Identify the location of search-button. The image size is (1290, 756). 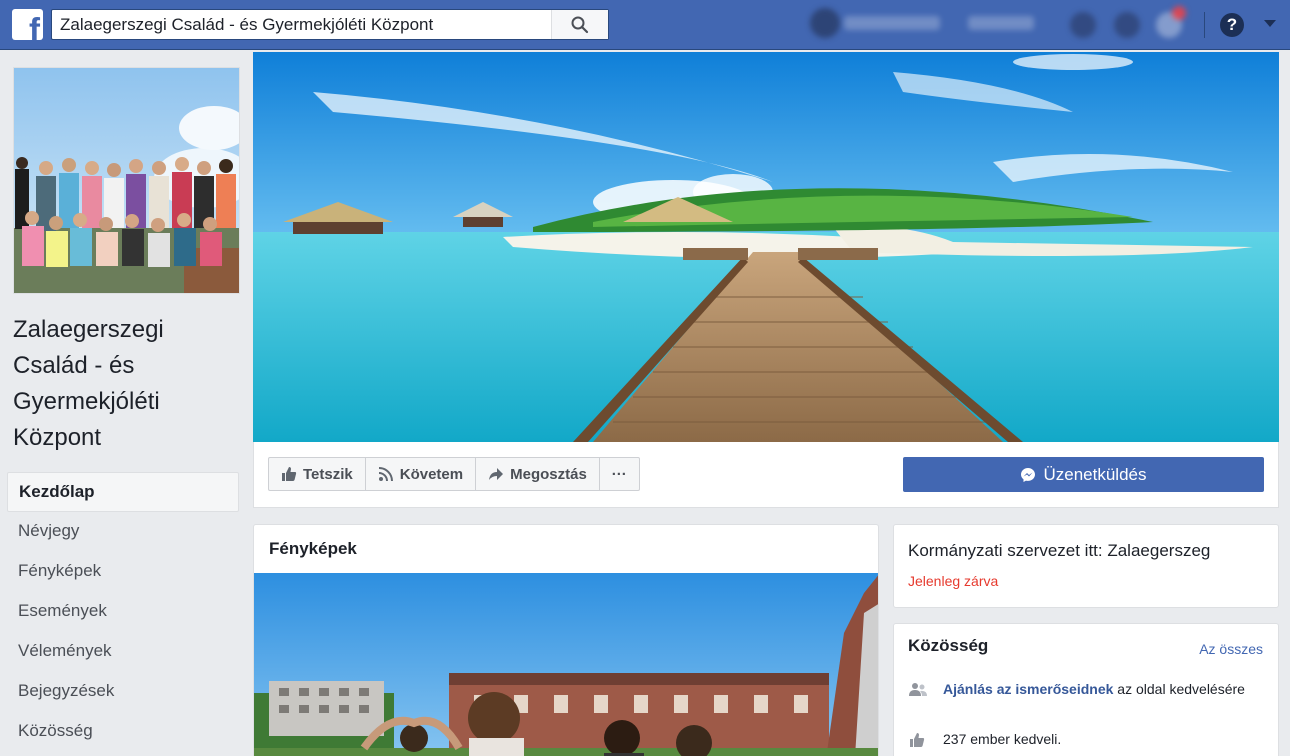
(579, 24).